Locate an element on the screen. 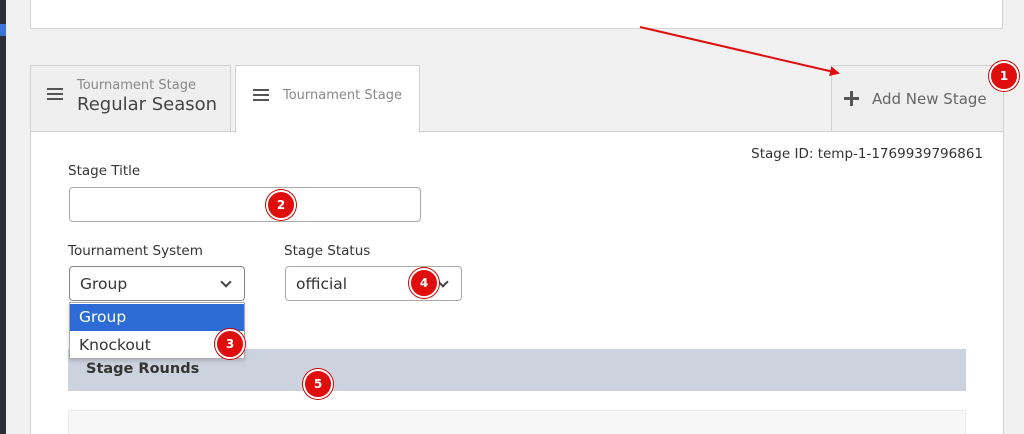  stage-status-value: official is located at coordinates (322, 284).